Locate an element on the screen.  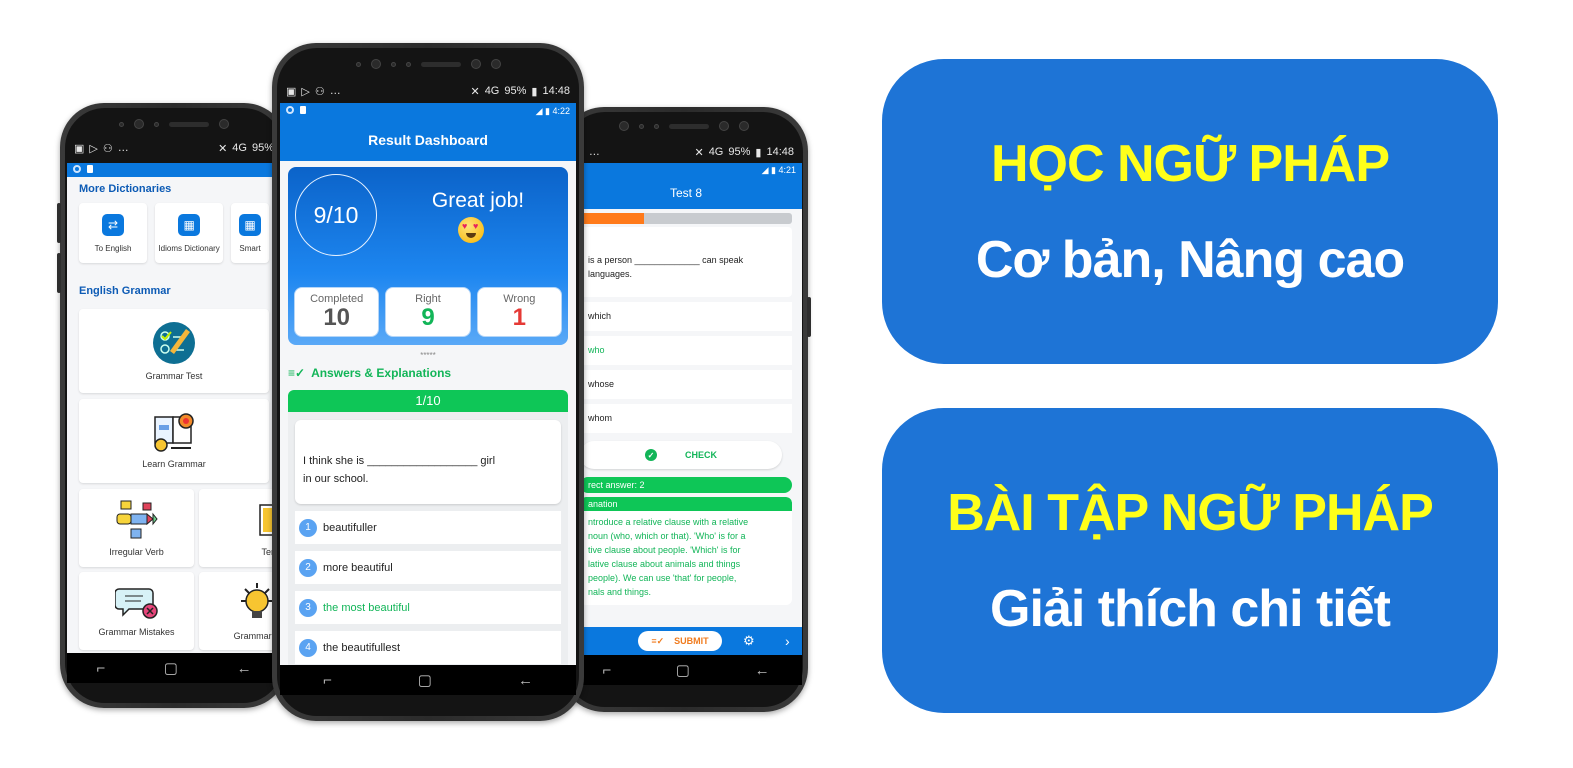
grammar-tips-card: Grammar T is located at coordinates (240, 611).